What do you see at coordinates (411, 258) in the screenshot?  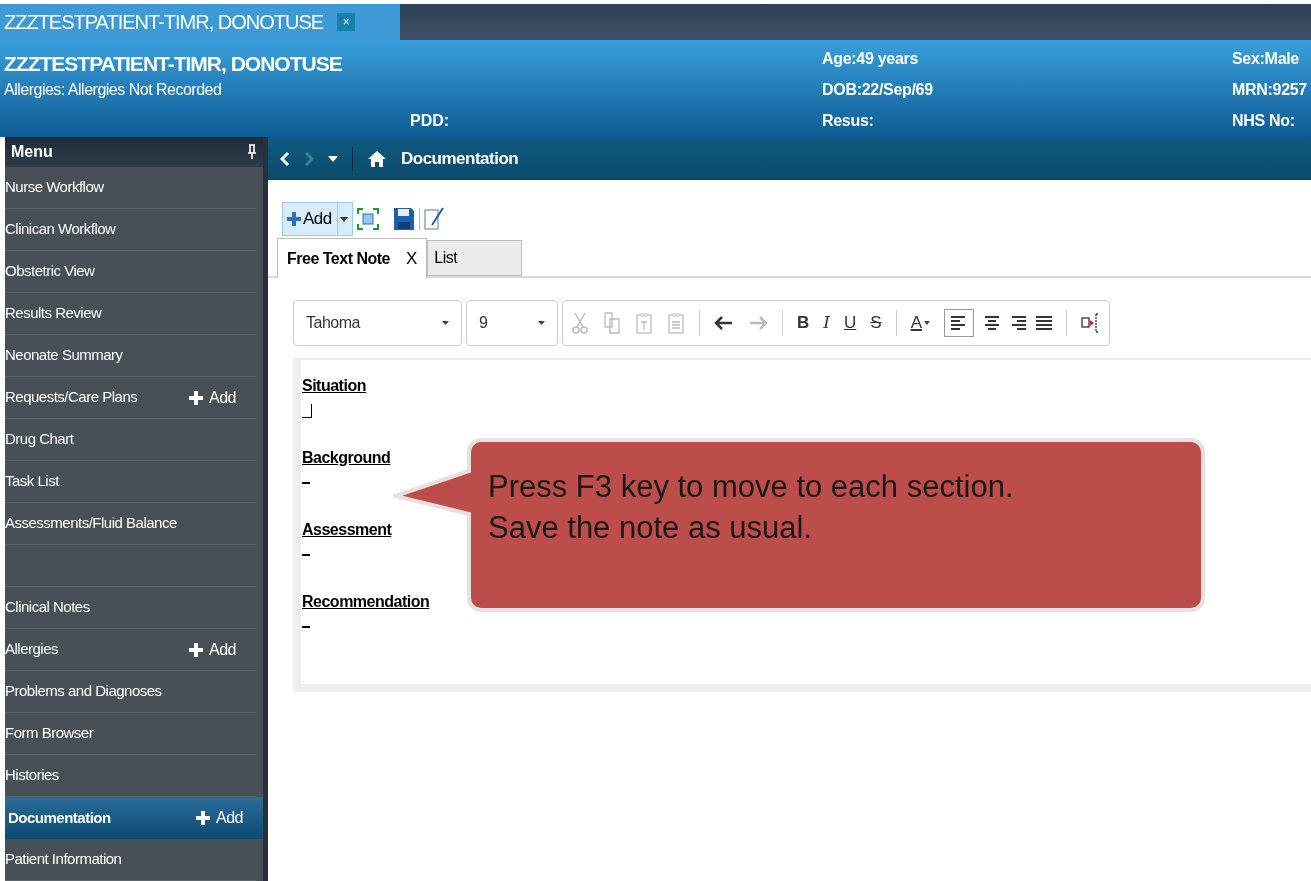 I see `close-tab-button: X` at bounding box center [411, 258].